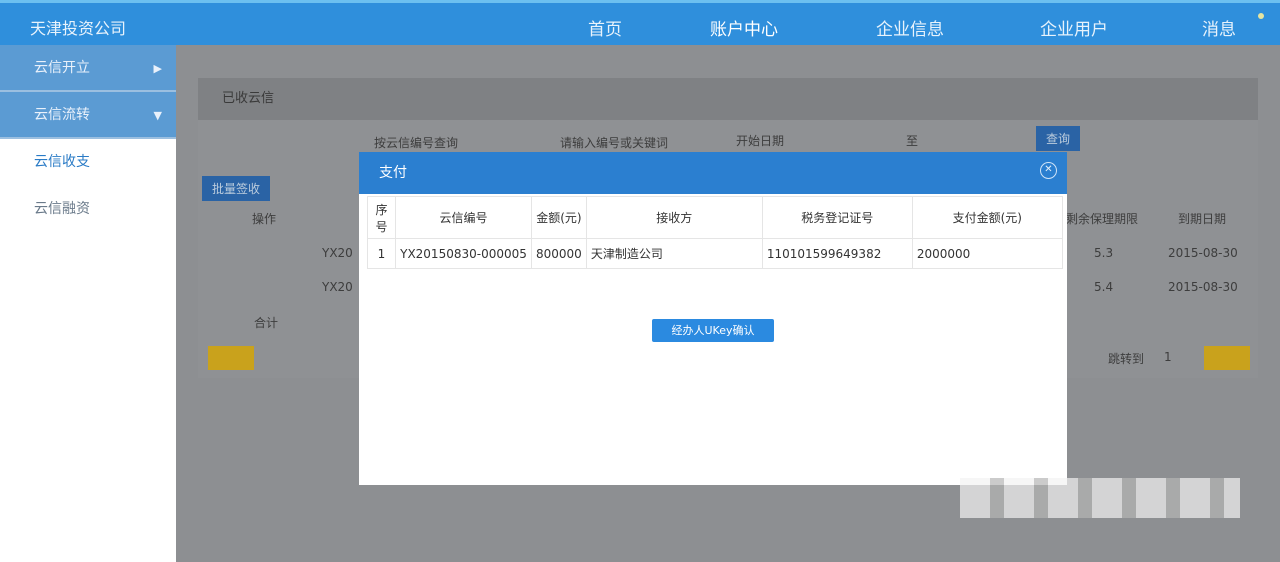 The width and height of the screenshot is (1280, 562). Describe the element at coordinates (1104, 287) in the screenshot. I see `row-term: 5.4` at that location.